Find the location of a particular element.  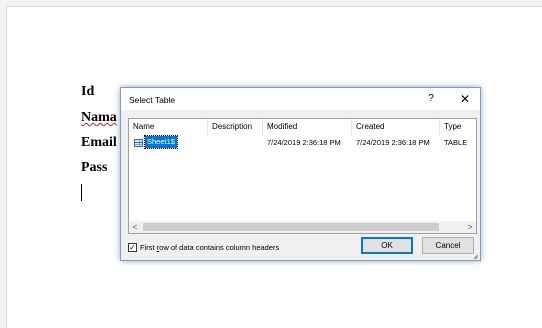

scroll-thumb is located at coordinates (291, 227).